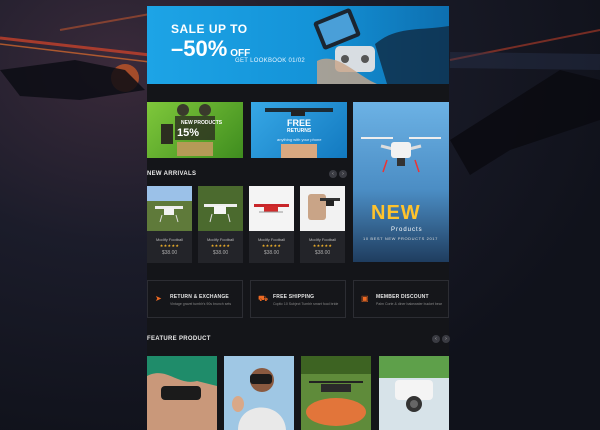 This screenshot has height=430, width=600. I want to click on promo-tile-caption: anything with your phone, so click(299, 139).